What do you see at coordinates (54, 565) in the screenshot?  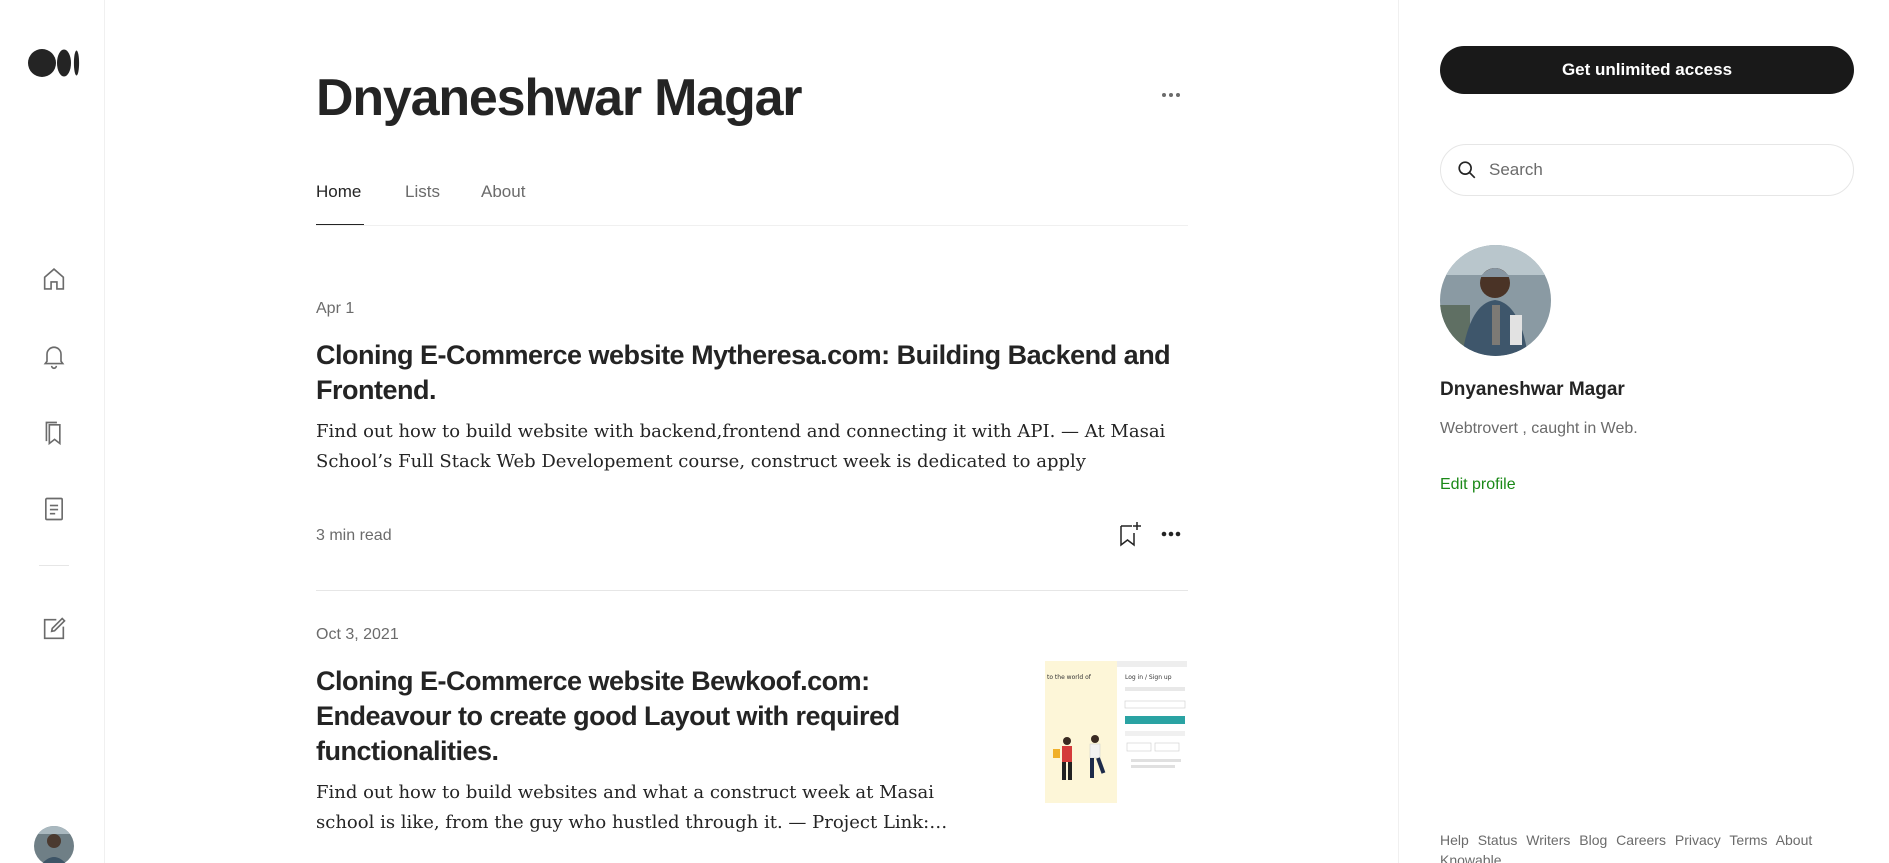 I see `rail-divider` at bounding box center [54, 565].